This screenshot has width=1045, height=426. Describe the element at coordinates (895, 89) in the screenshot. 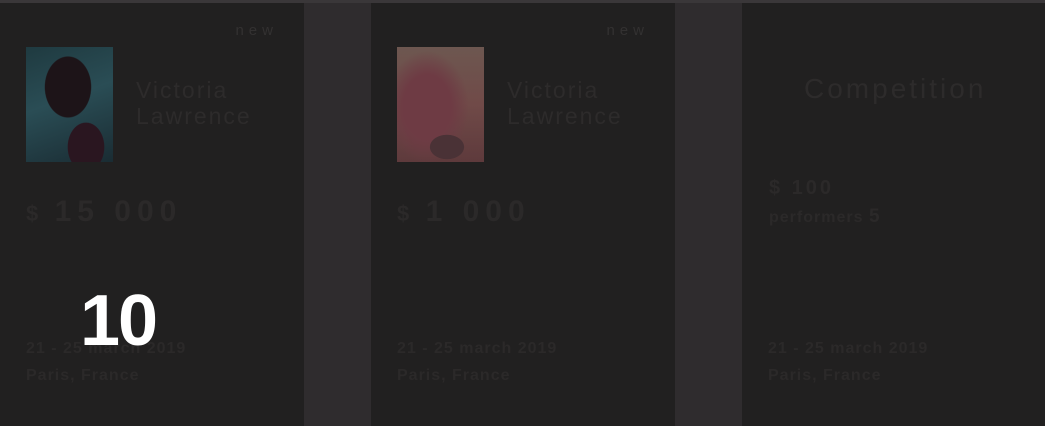

I see `competition-title: Competition` at that location.